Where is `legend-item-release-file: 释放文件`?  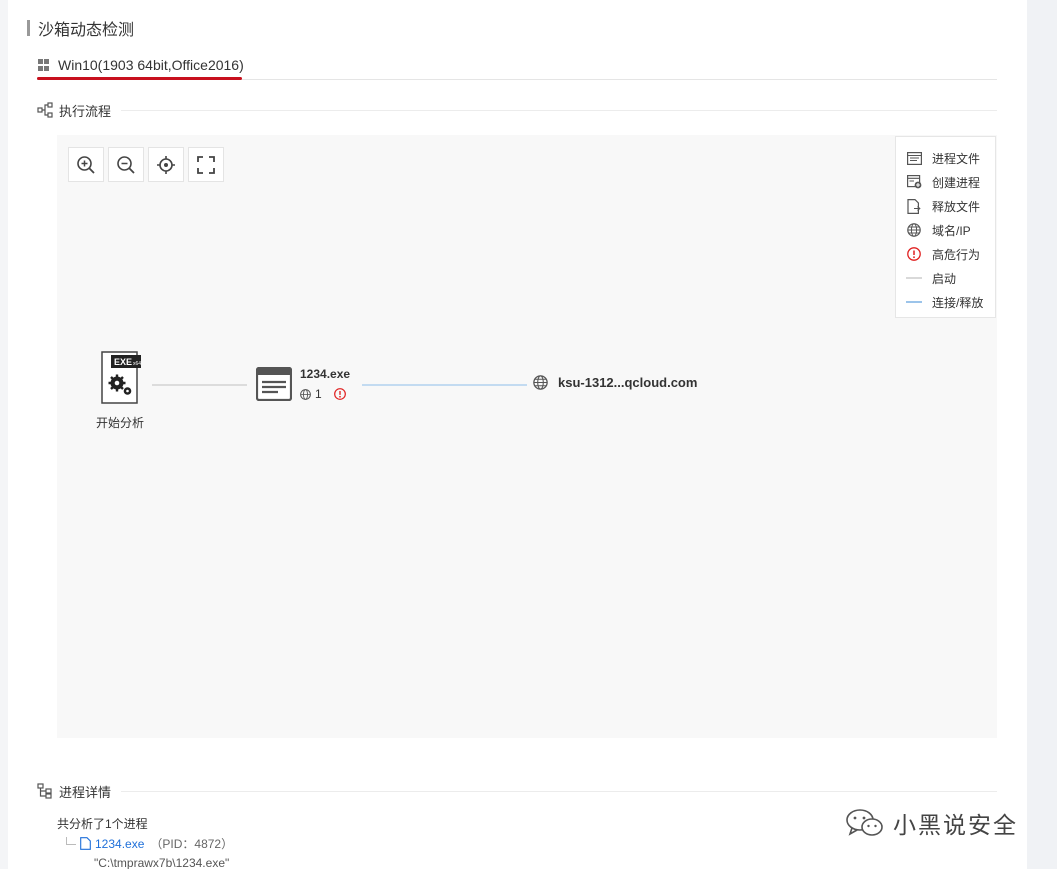 legend-item-release-file: 释放文件 is located at coordinates (950, 206).